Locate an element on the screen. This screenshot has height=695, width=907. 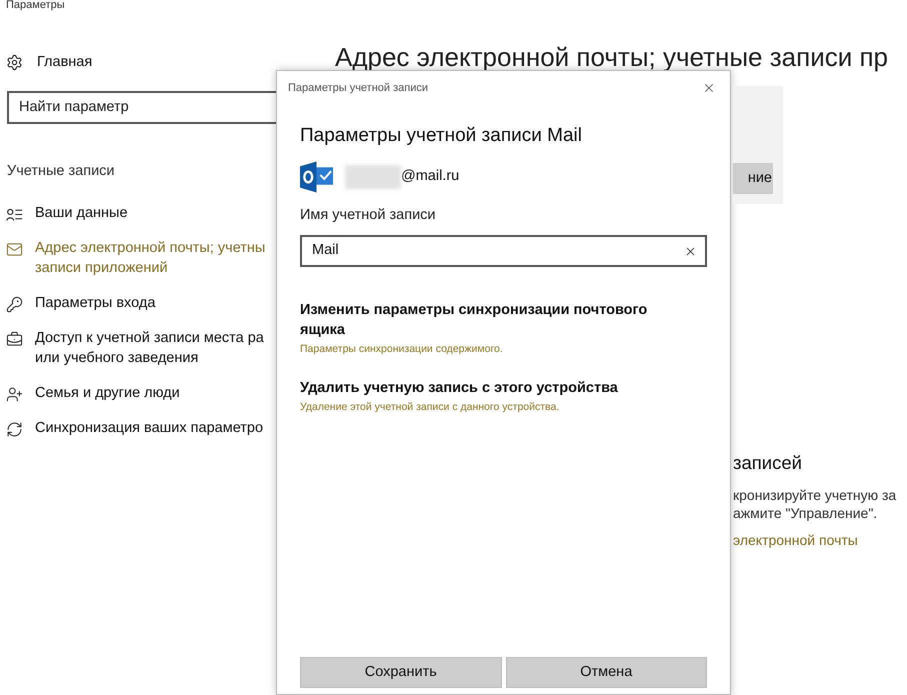
dialog-heading: Параметры учетной записи Mail is located at coordinates (441, 136).